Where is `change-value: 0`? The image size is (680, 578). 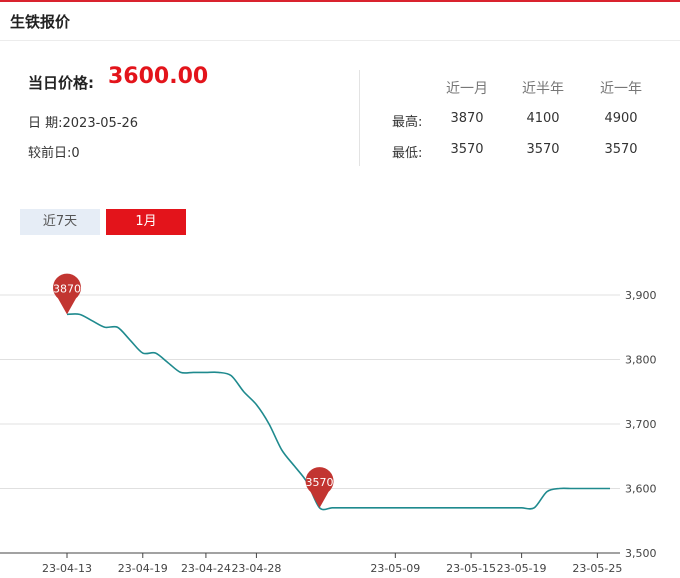
change-value: 0 is located at coordinates (75, 153).